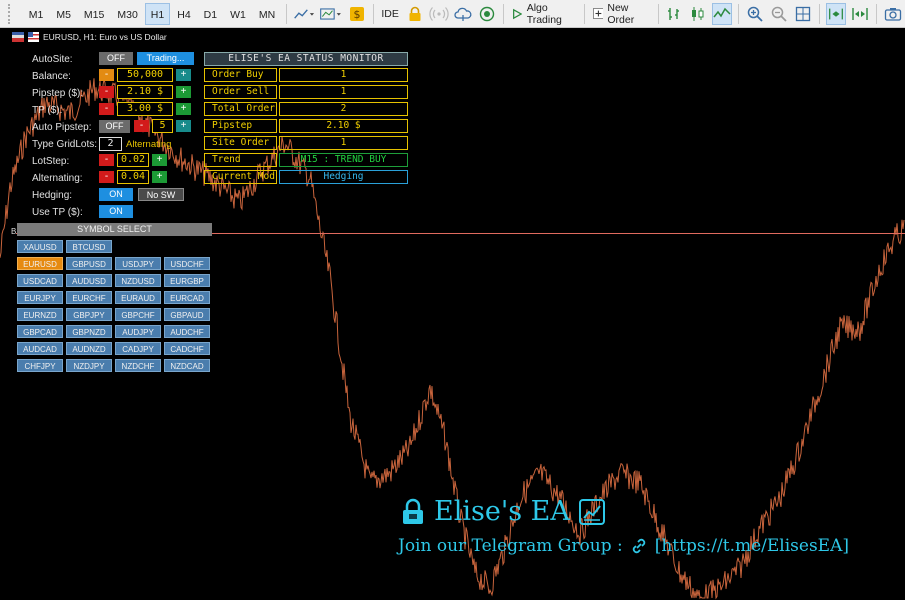 The height and width of the screenshot is (600, 905). Describe the element at coordinates (210, 14) in the screenshot. I see `timeframe-d1-button: D1` at that location.